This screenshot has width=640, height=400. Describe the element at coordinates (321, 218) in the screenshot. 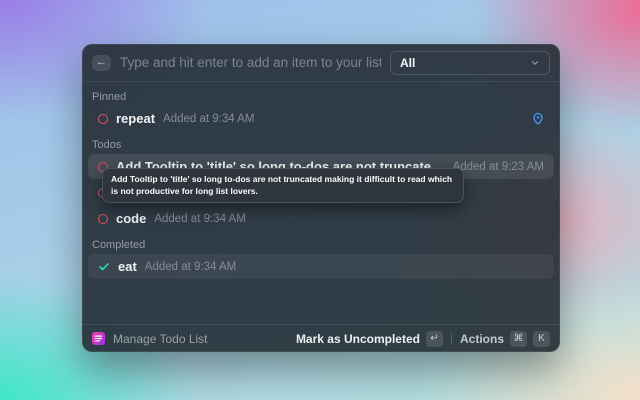

I see `todo-item-code: code Added at 9:34 AM` at that location.